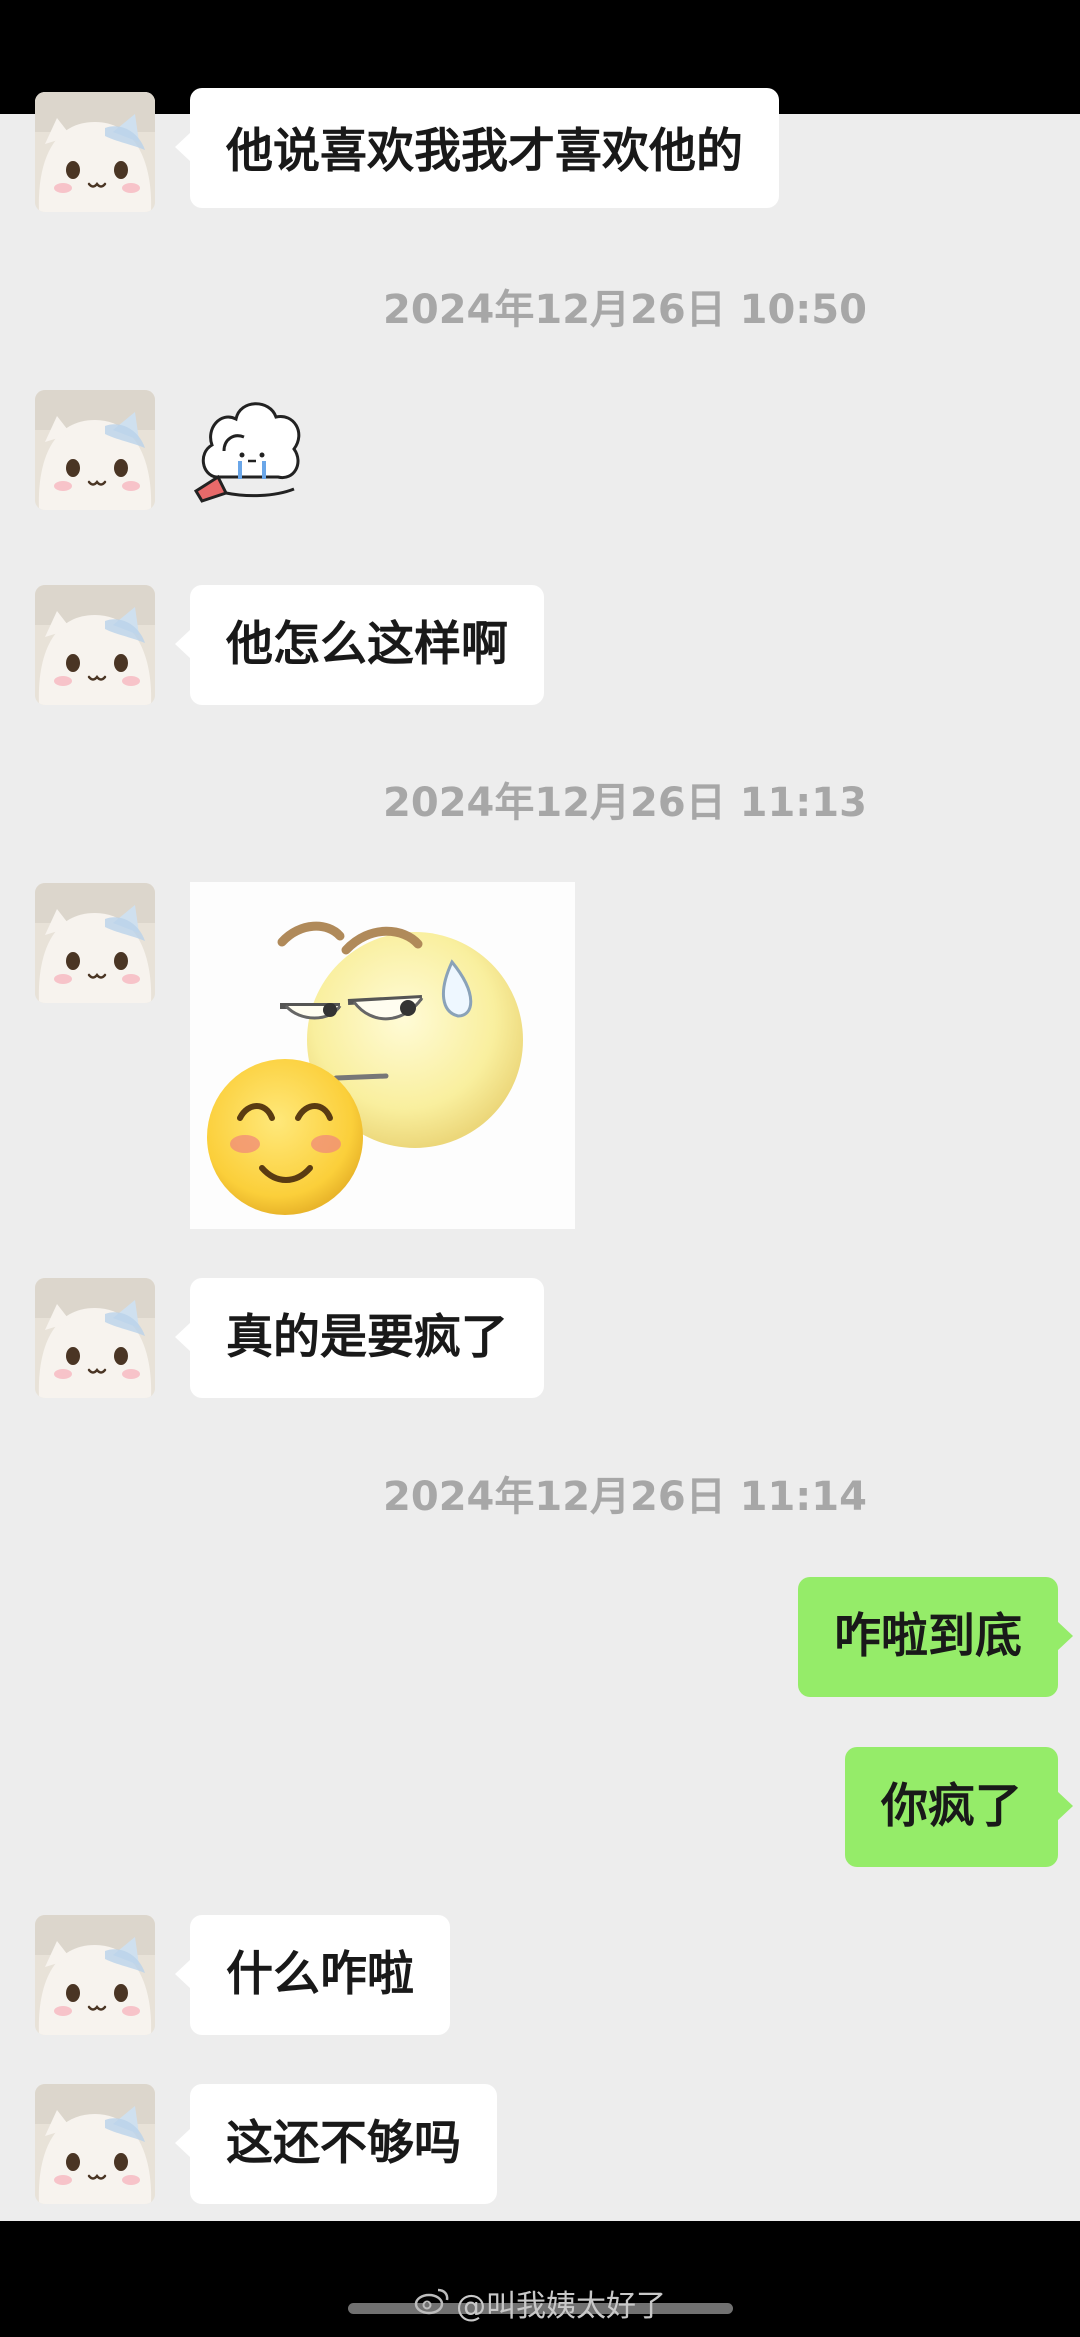  I want to click on message-bubble: 他说喜欢我我才喜欢他的, so click(477, 148).